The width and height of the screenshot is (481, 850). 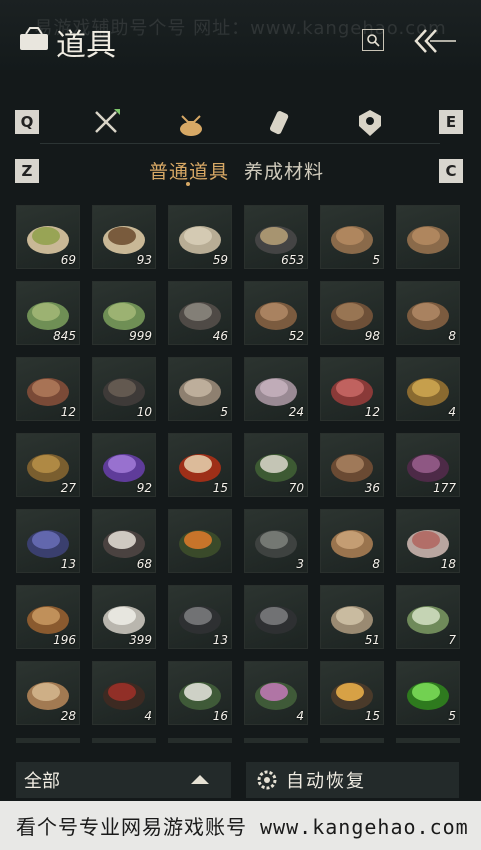 What do you see at coordinates (68, 488) in the screenshot?
I see `item-quantity: 27` at bounding box center [68, 488].